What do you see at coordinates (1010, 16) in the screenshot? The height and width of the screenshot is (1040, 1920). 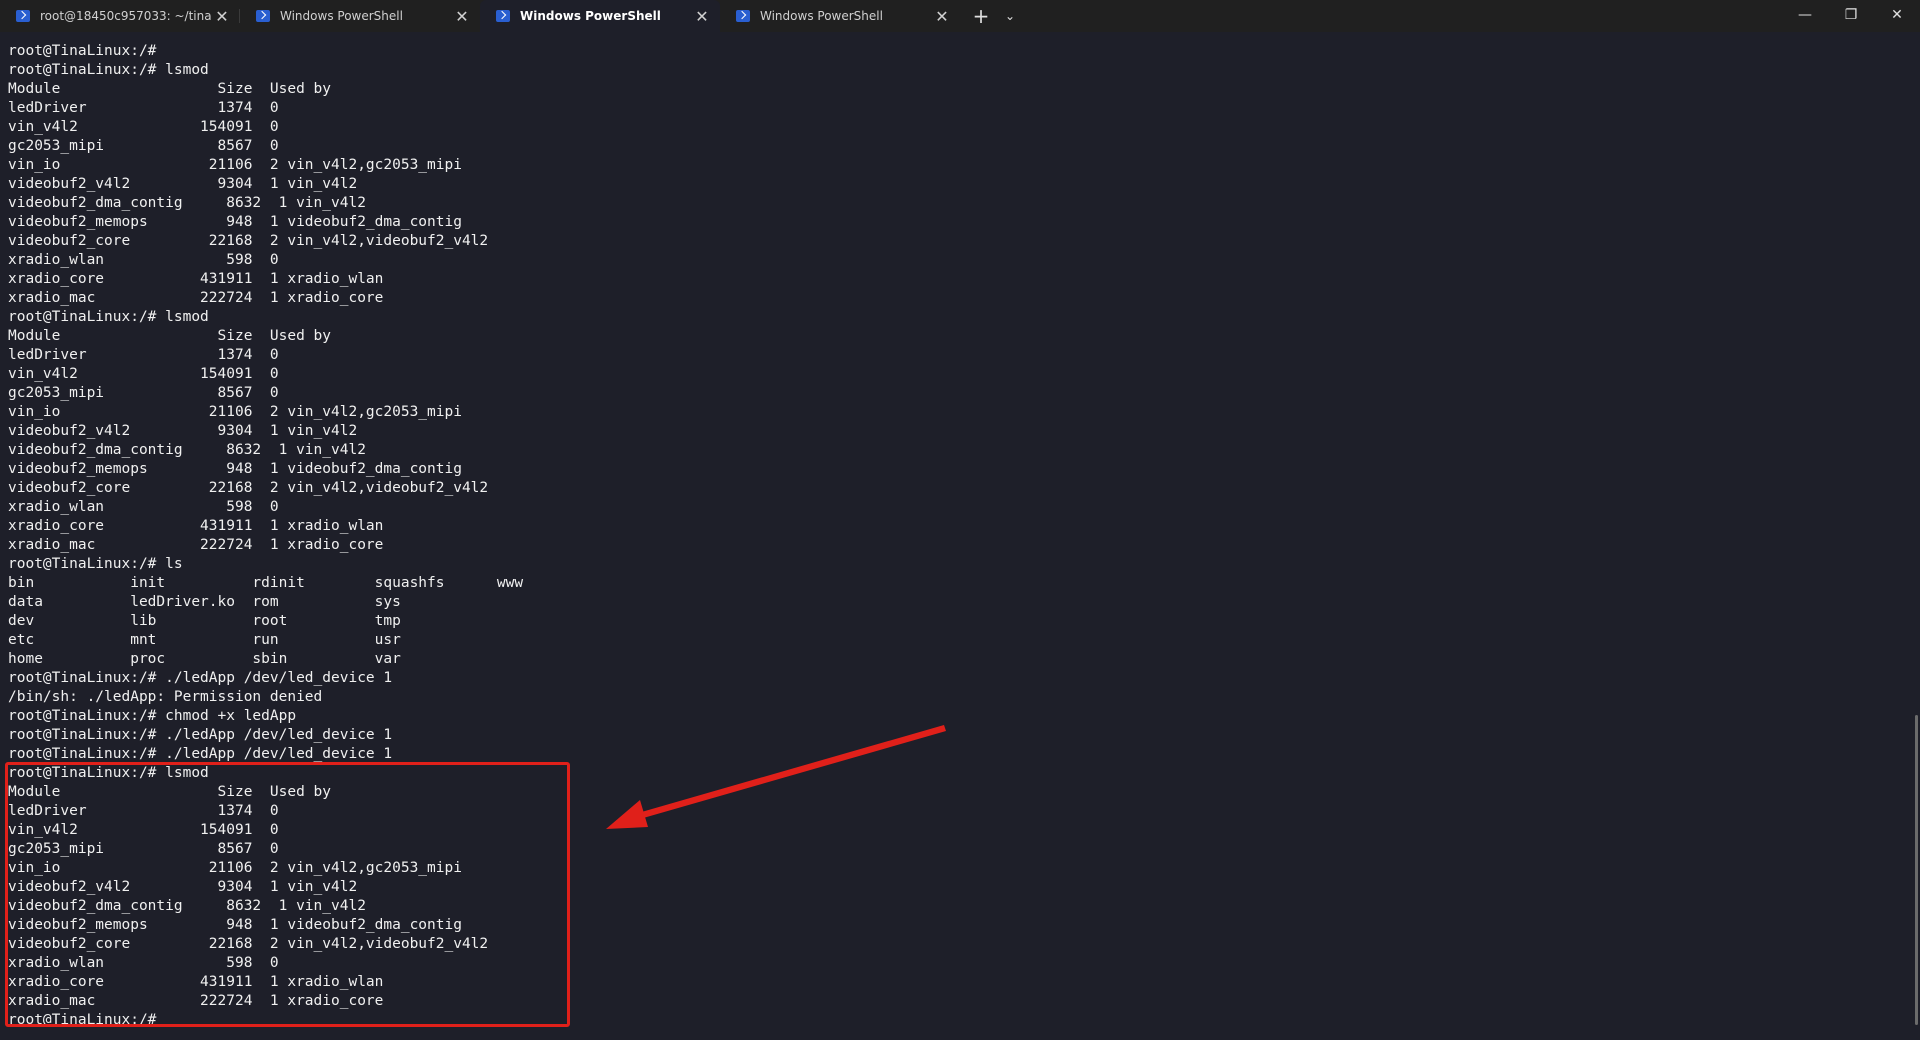 I see `chevron-down-icon: ⌄` at bounding box center [1010, 16].